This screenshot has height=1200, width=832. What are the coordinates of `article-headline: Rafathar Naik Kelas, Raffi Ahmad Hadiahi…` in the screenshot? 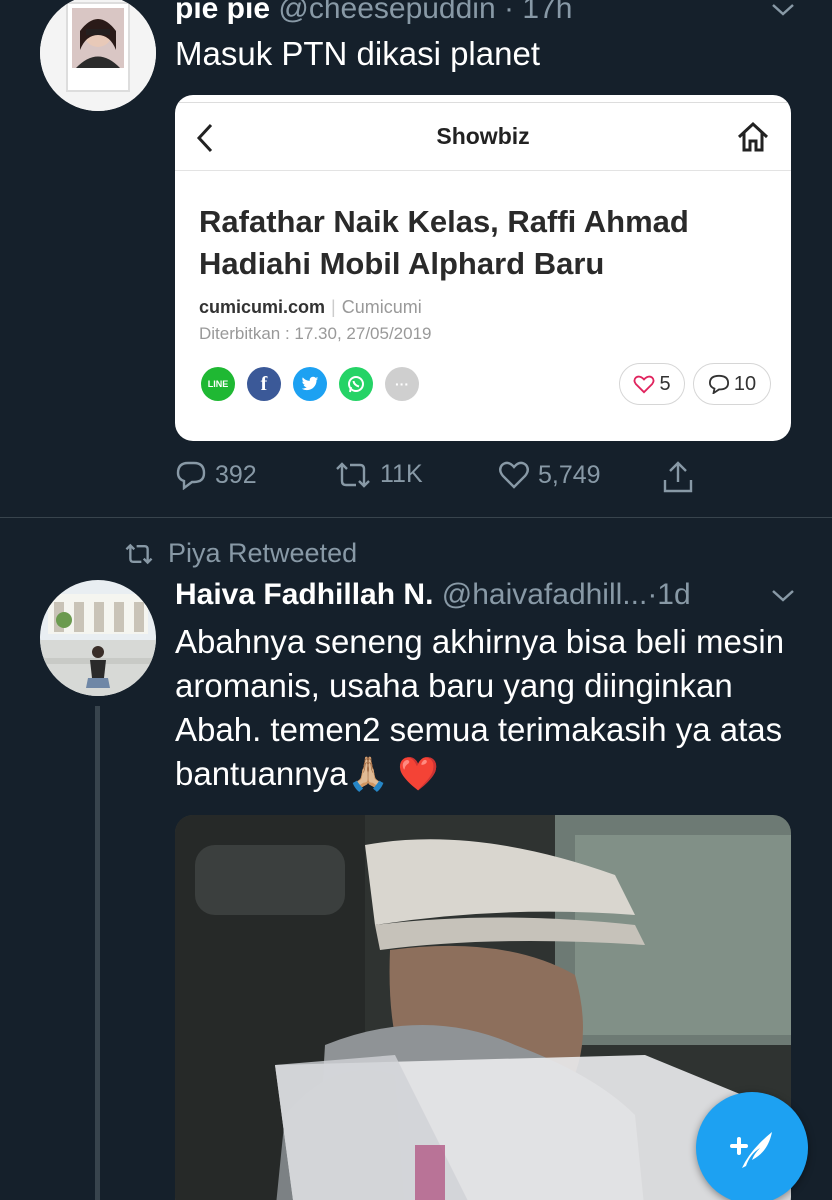 It's located at (444, 242).